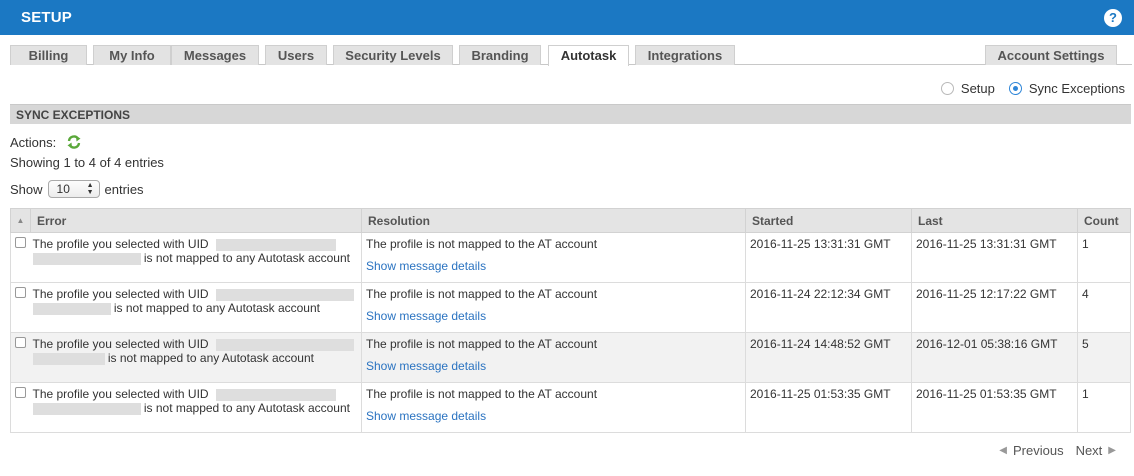 Image resolution: width=1134 pixels, height=476 pixels. What do you see at coordinates (567, 17) in the screenshot?
I see `top-bar: SETUP ?` at bounding box center [567, 17].